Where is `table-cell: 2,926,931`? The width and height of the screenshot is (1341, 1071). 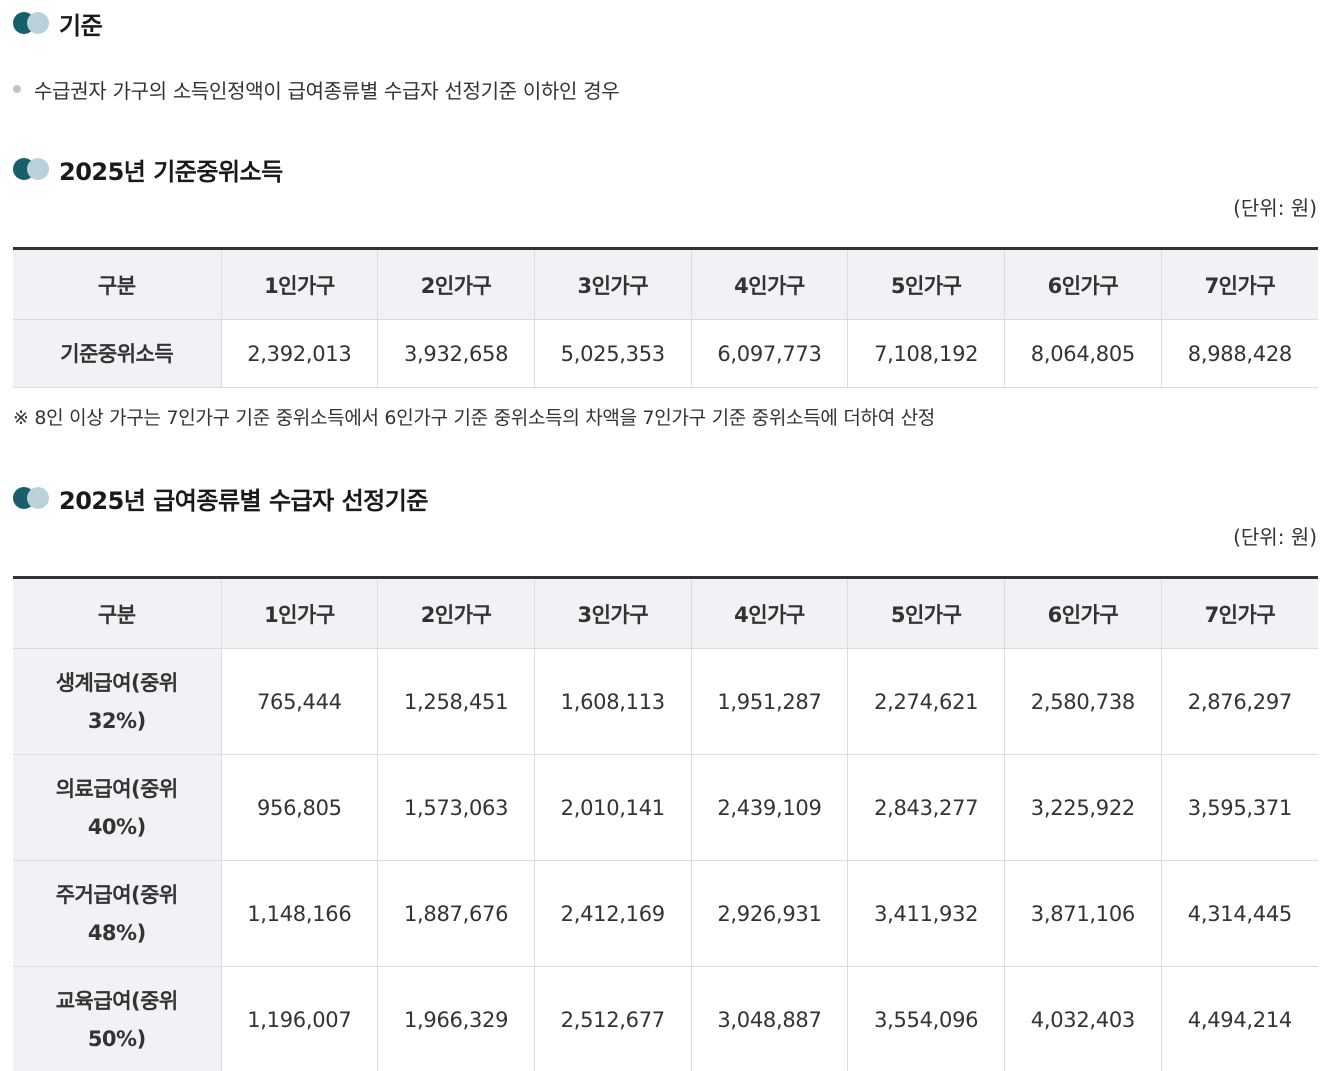
table-cell: 2,926,931 is located at coordinates (770, 913).